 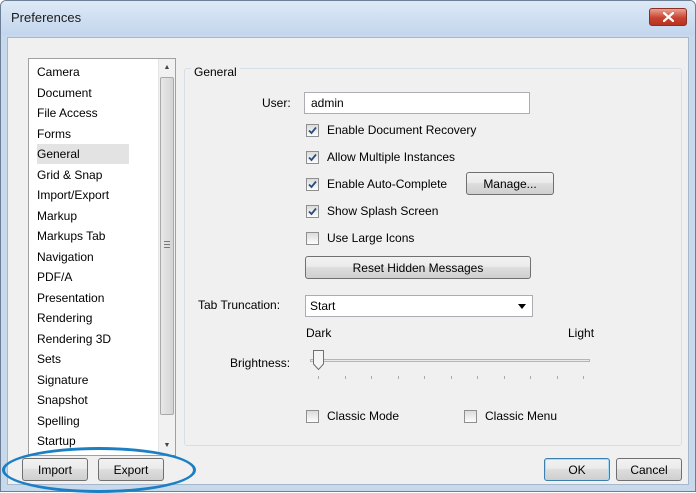 I want to click on category-list-scrollbar: ▲ ▼, so click(x=166, y=257).